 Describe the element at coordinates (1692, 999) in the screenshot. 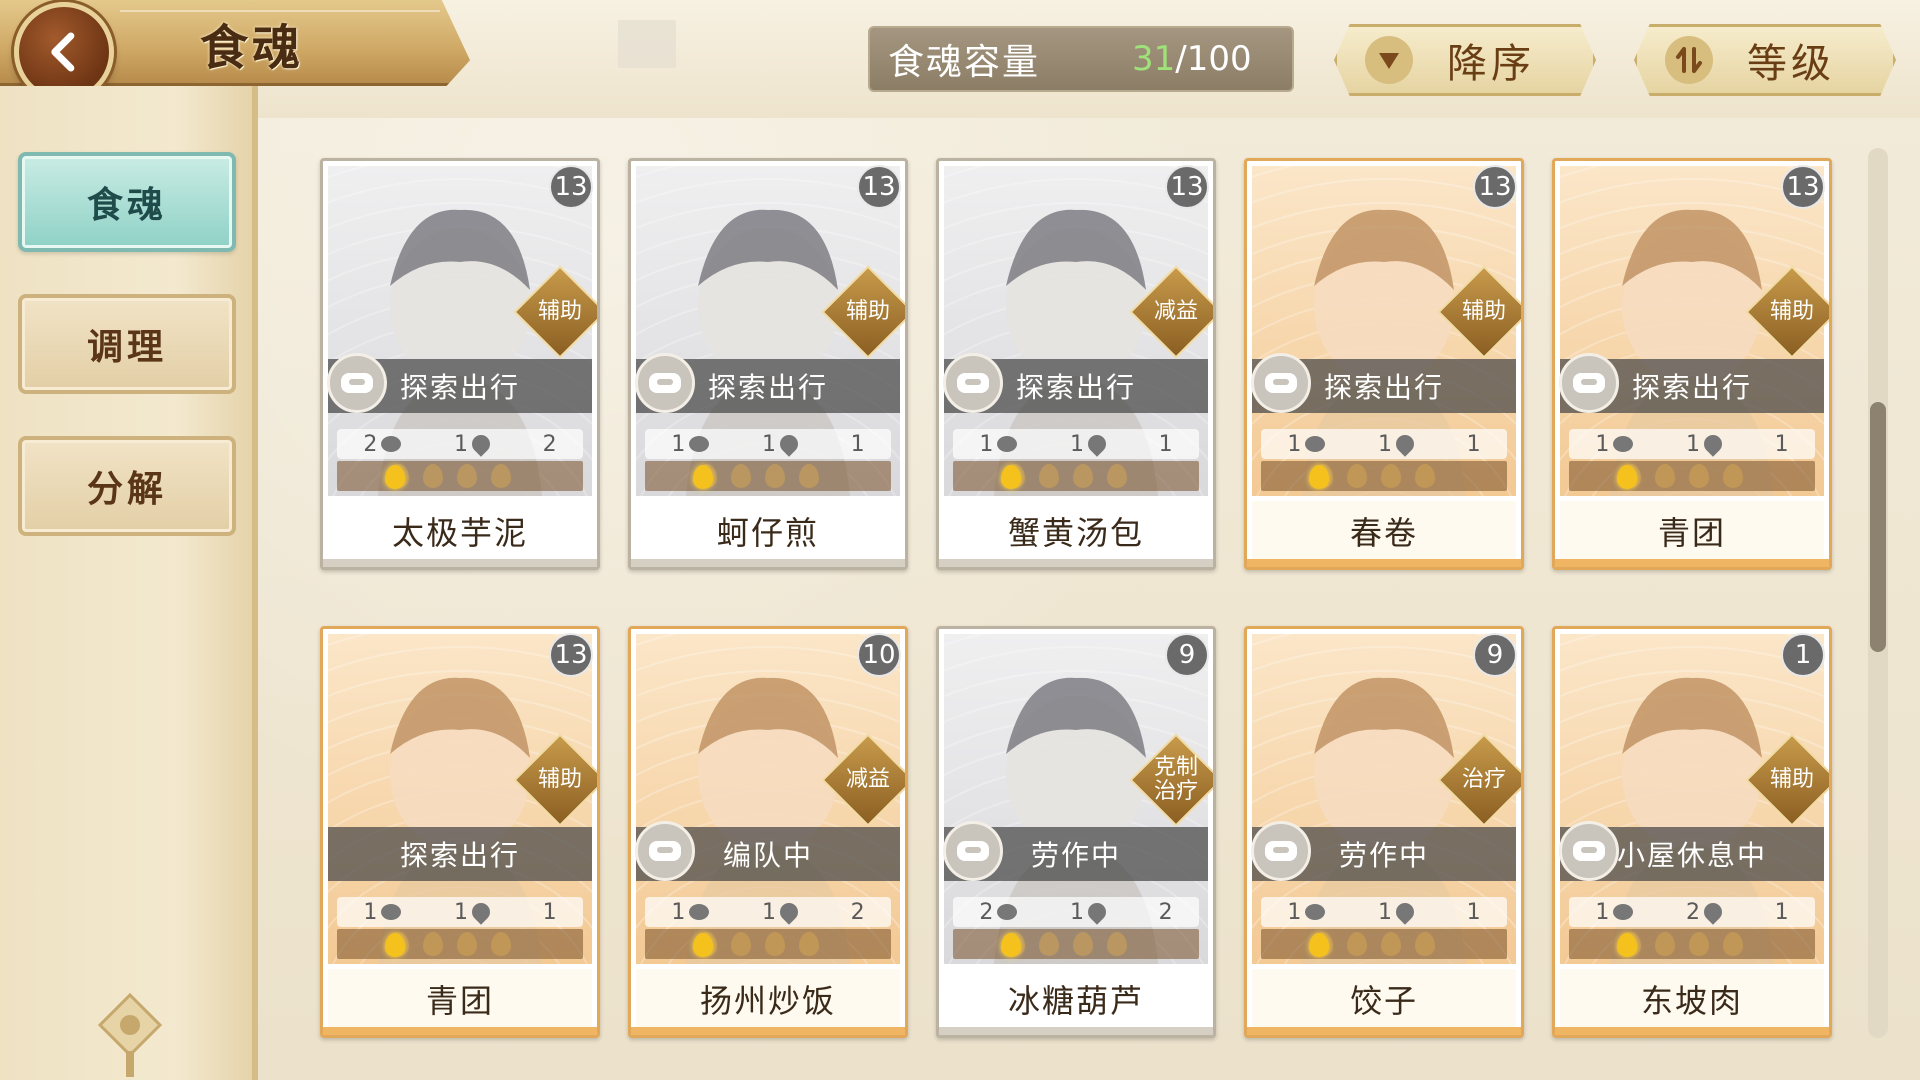

I see `food-soul-name: 东坡肉` at that location.